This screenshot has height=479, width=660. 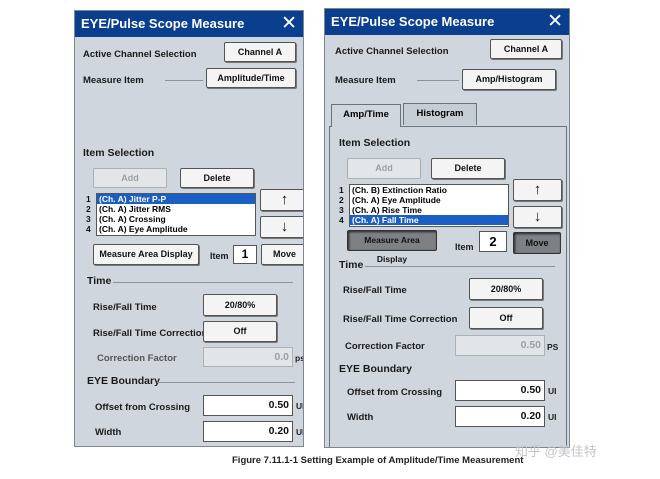 What do you see at coordinates (170, 199) in the screenshot?
I see `list-item: 1 (Ch. A) Jitter P-P` at bounding box center [170, 199].